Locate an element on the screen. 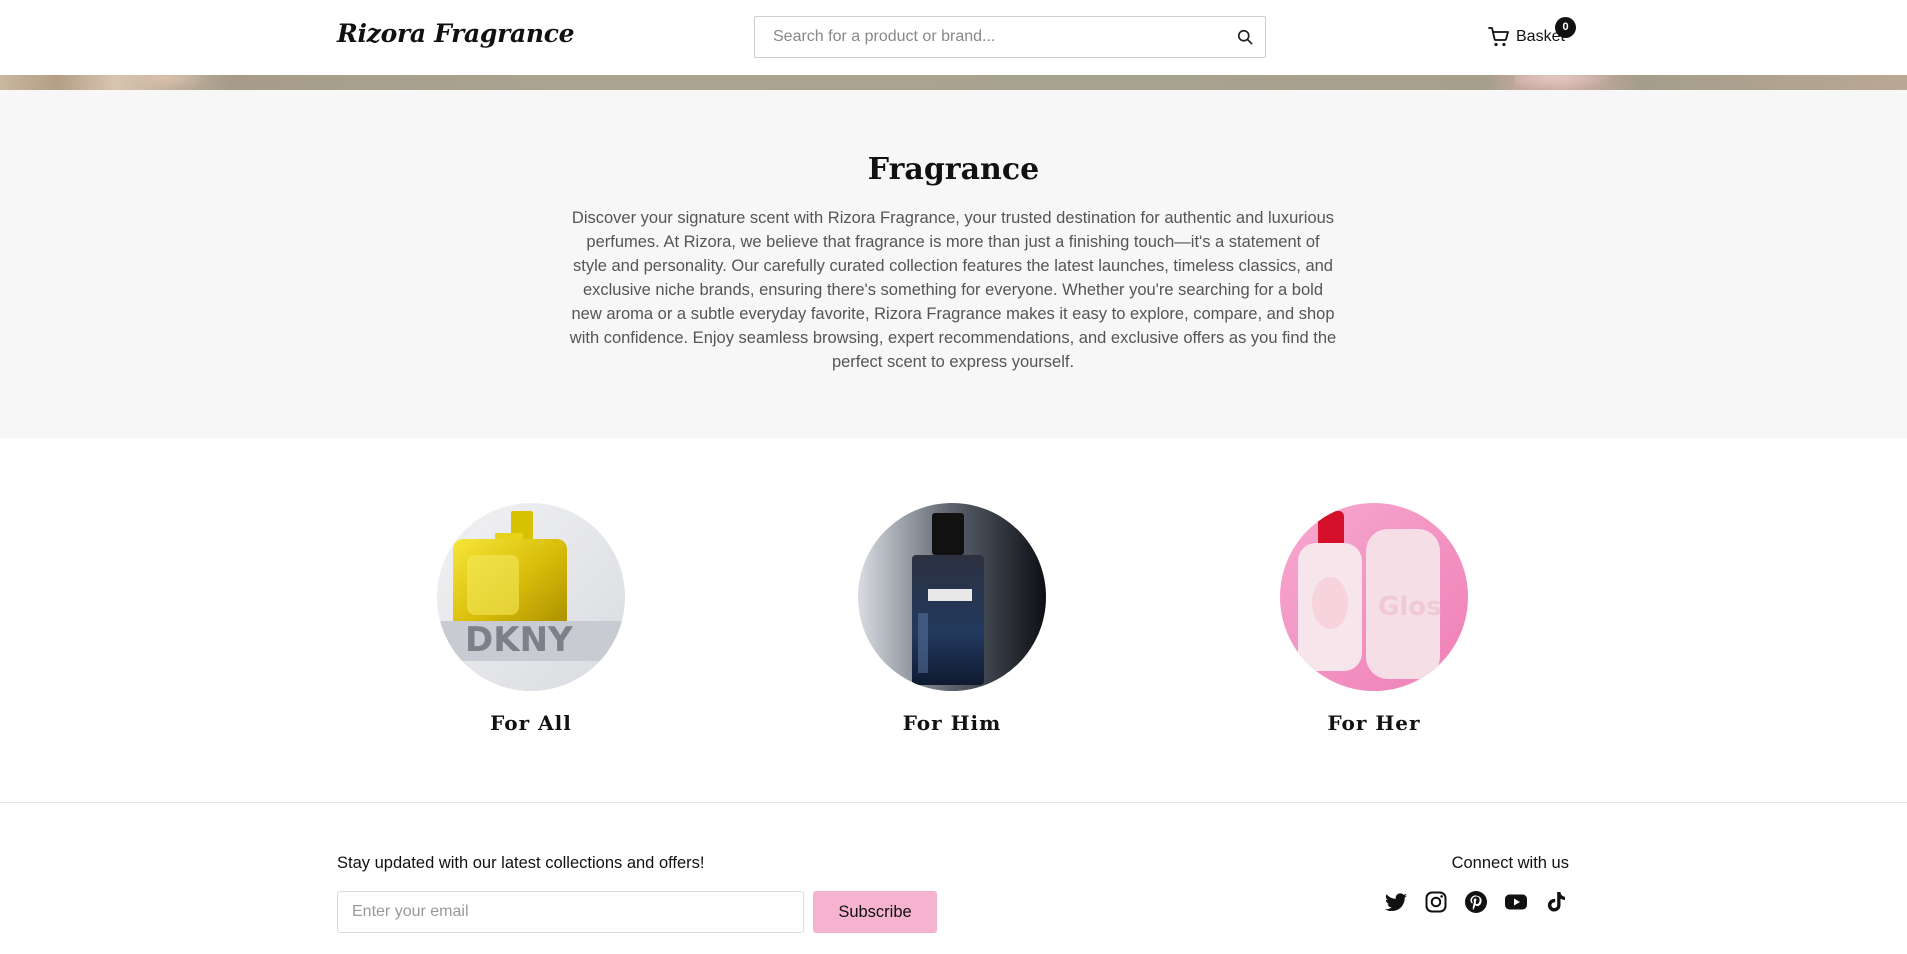 The image size is (1907, 954). category-for-all: DKNY For All is located at coordinates (531, 619).